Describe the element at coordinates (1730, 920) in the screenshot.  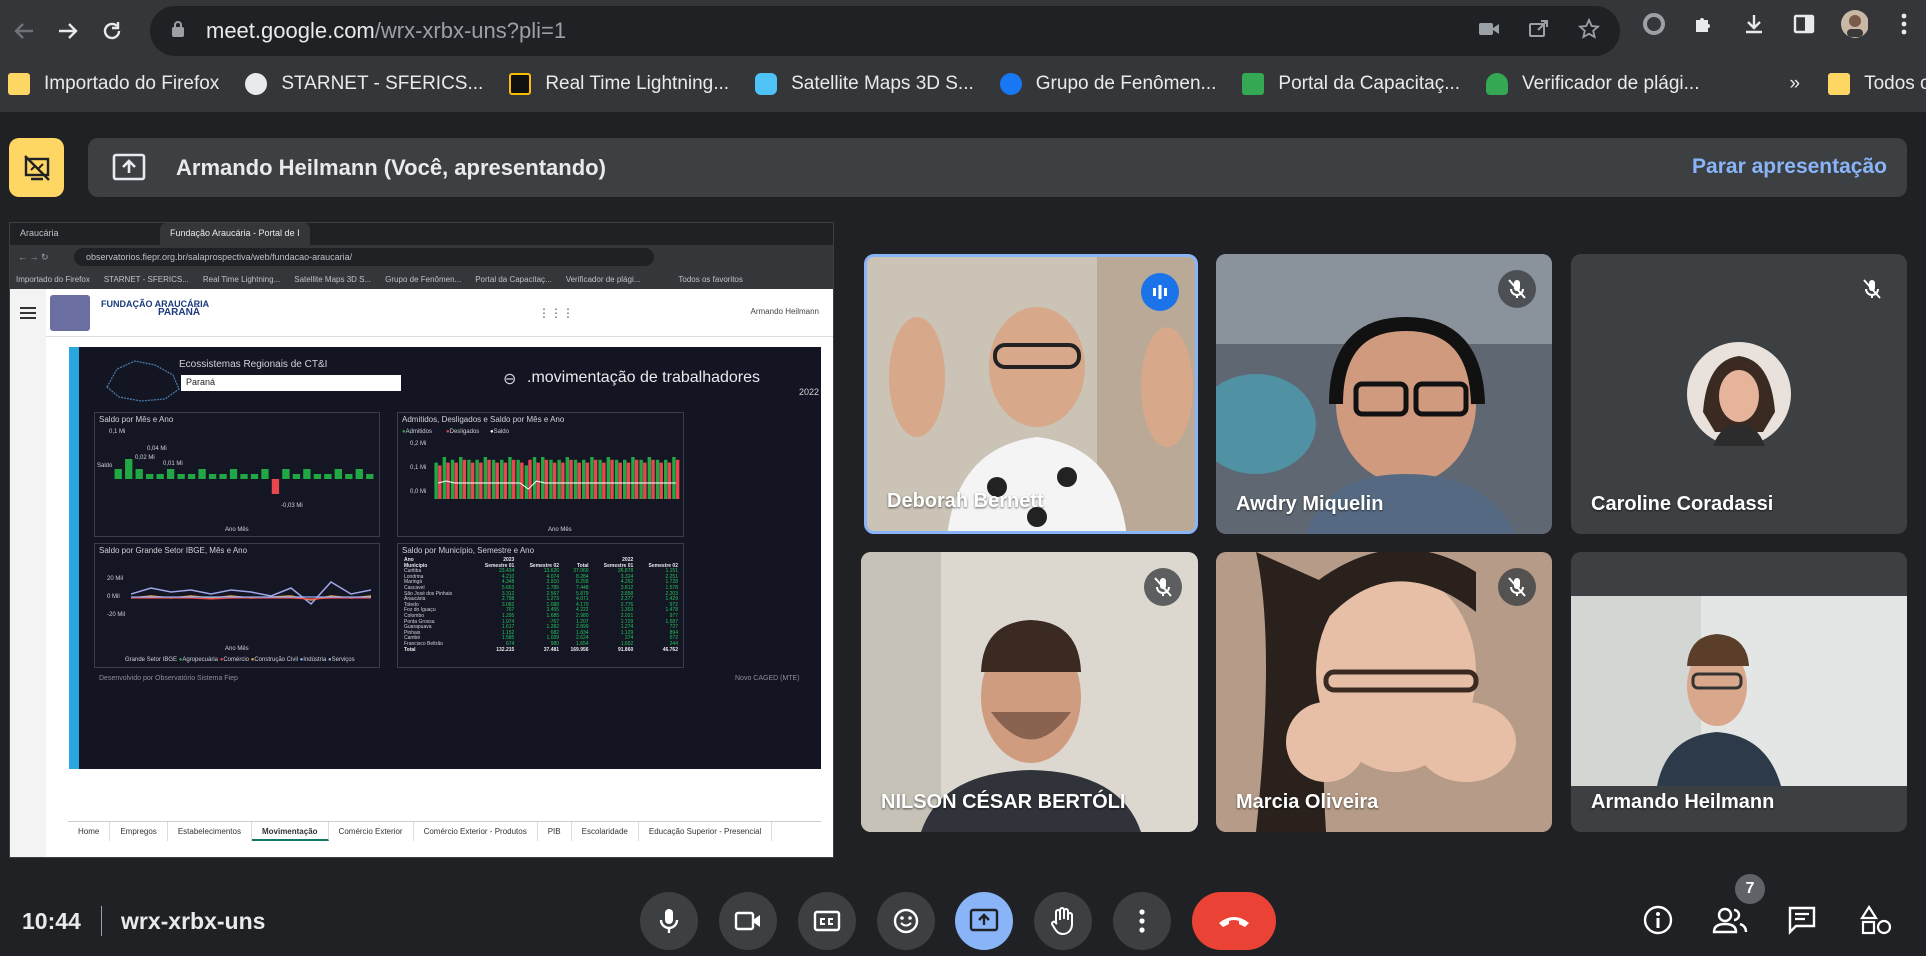
I see `people-button` at that location.